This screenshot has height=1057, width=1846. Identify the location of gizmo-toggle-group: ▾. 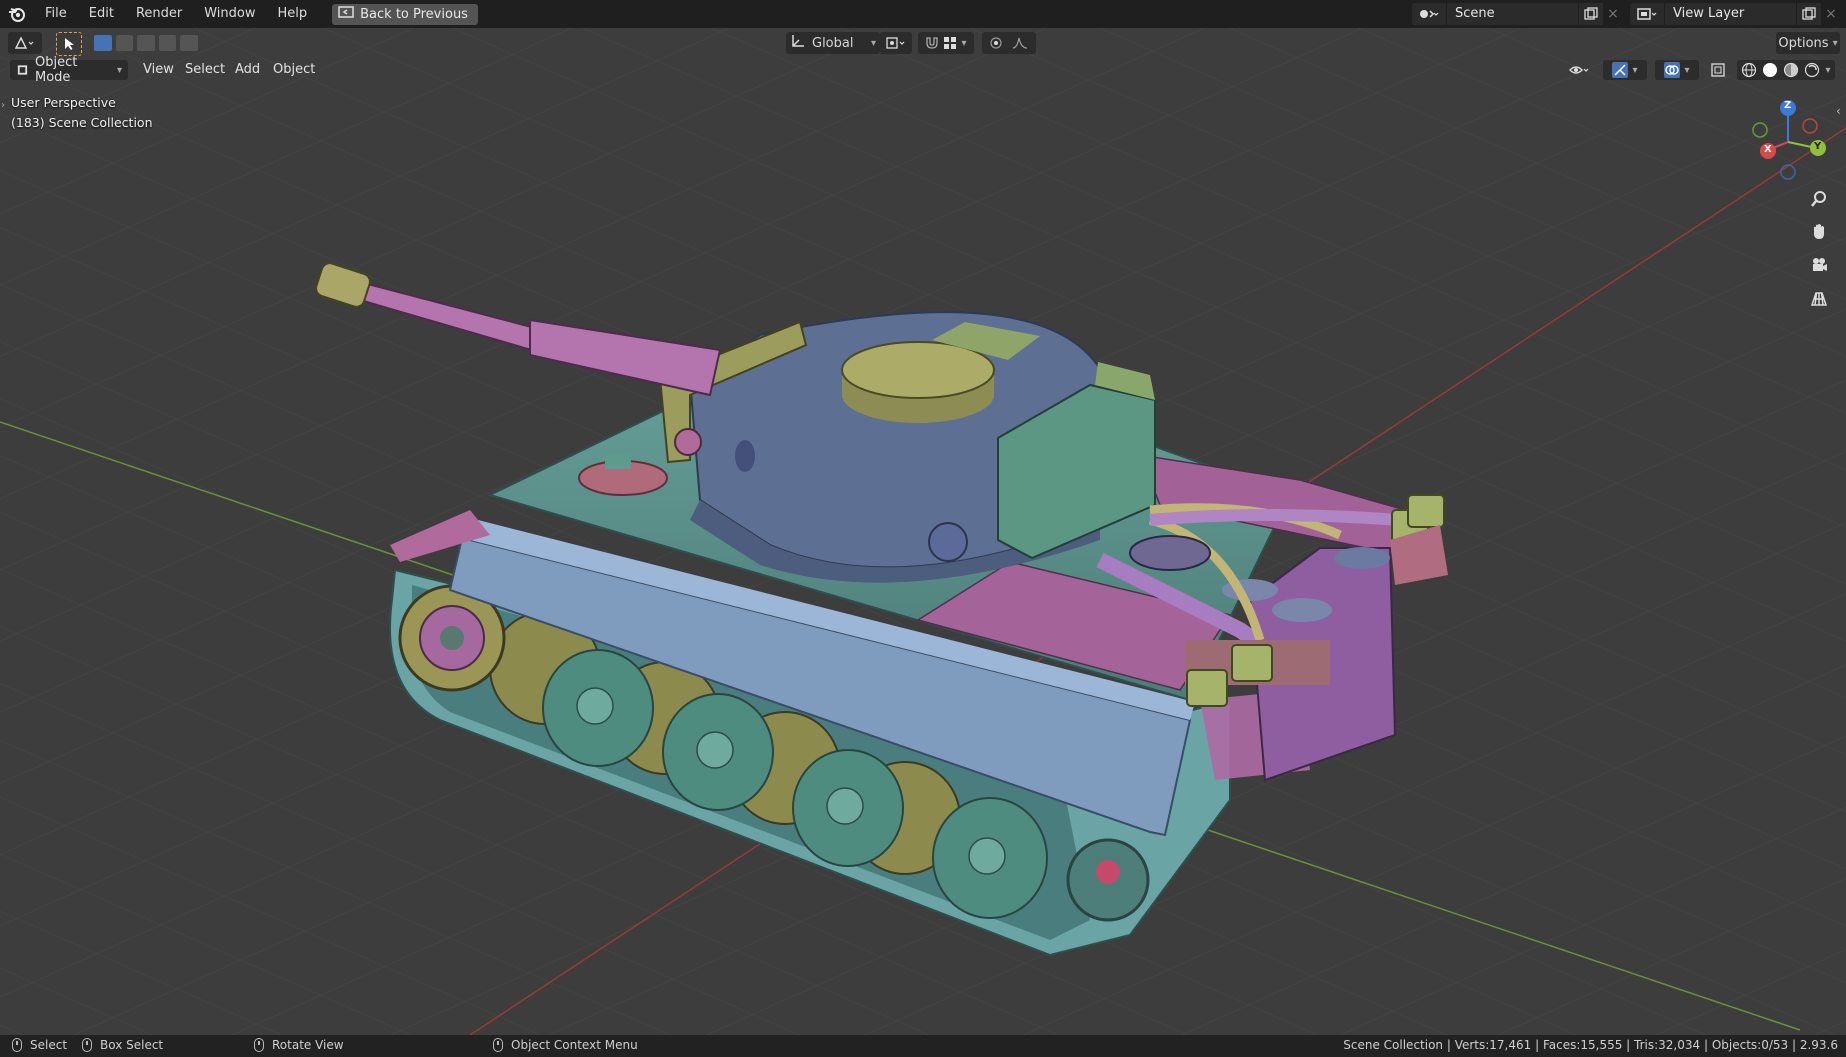
(1625, 70).